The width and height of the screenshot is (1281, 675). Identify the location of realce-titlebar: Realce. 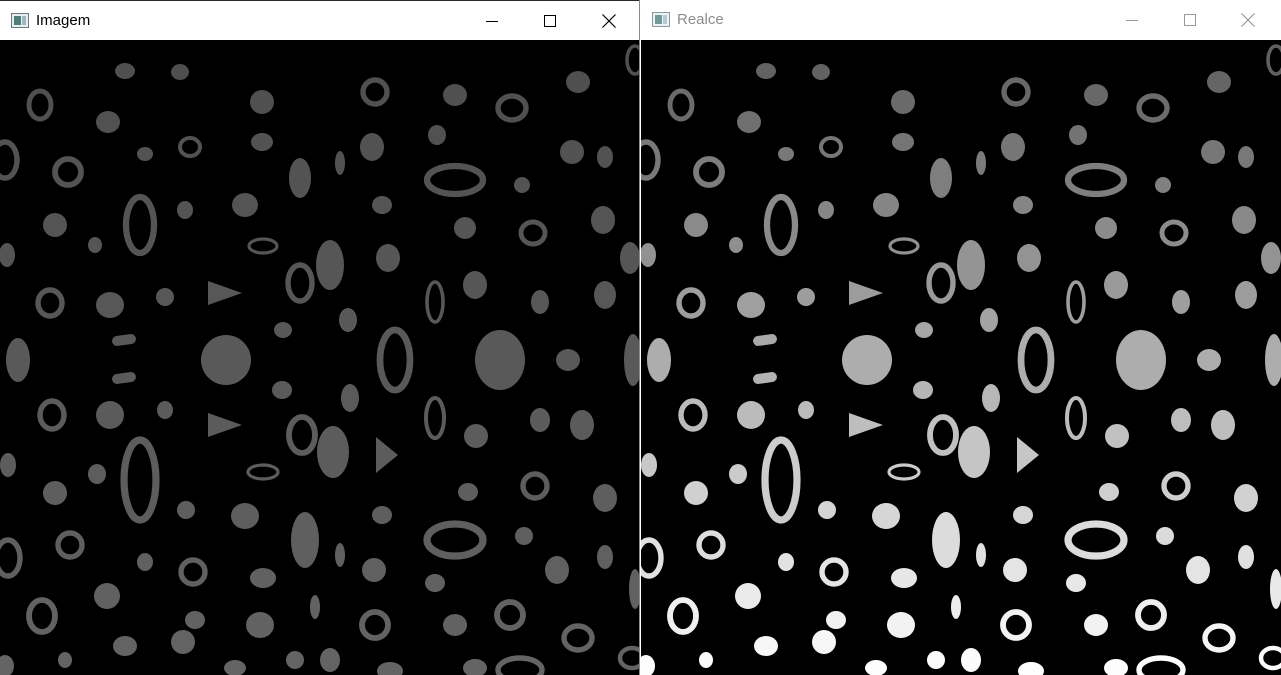
(961, 20).